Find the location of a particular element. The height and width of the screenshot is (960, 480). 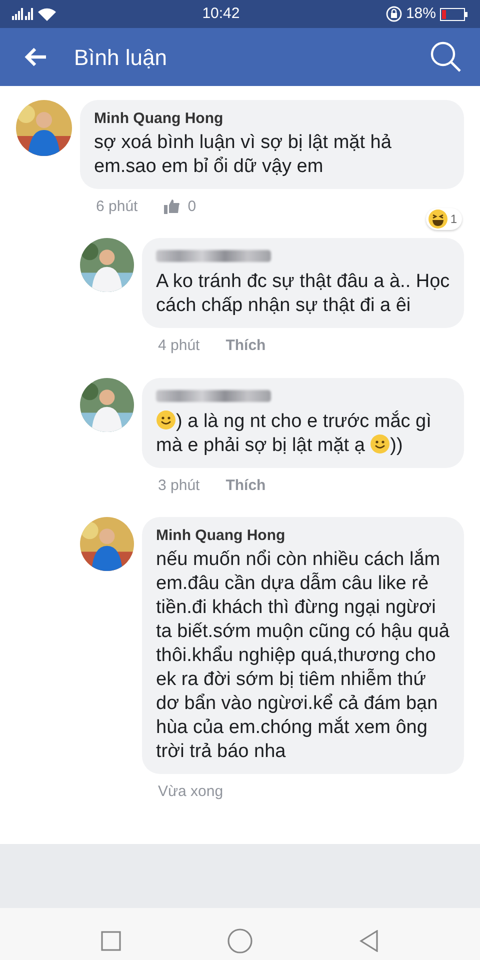

reaction-badge: 1 is located at coordinates (444, 219).